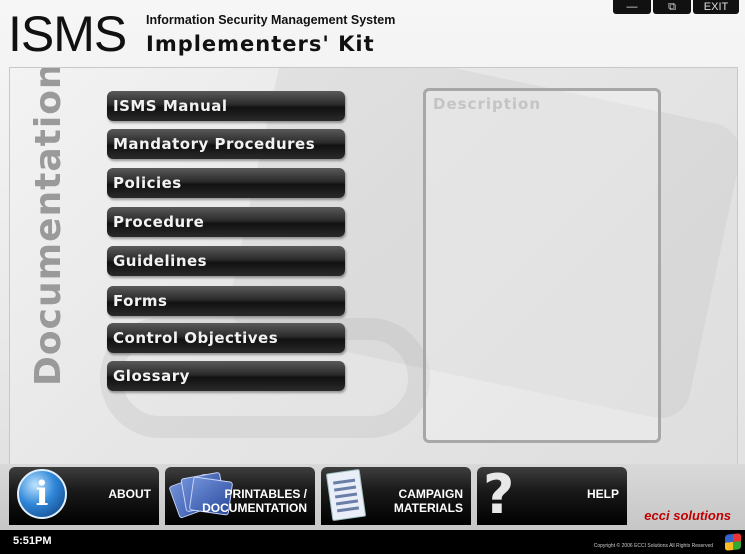 The height and width of the screenshot is (554, 745). I want to click on campaign-label-line1: CAMPAIGN, so click(430, 494).